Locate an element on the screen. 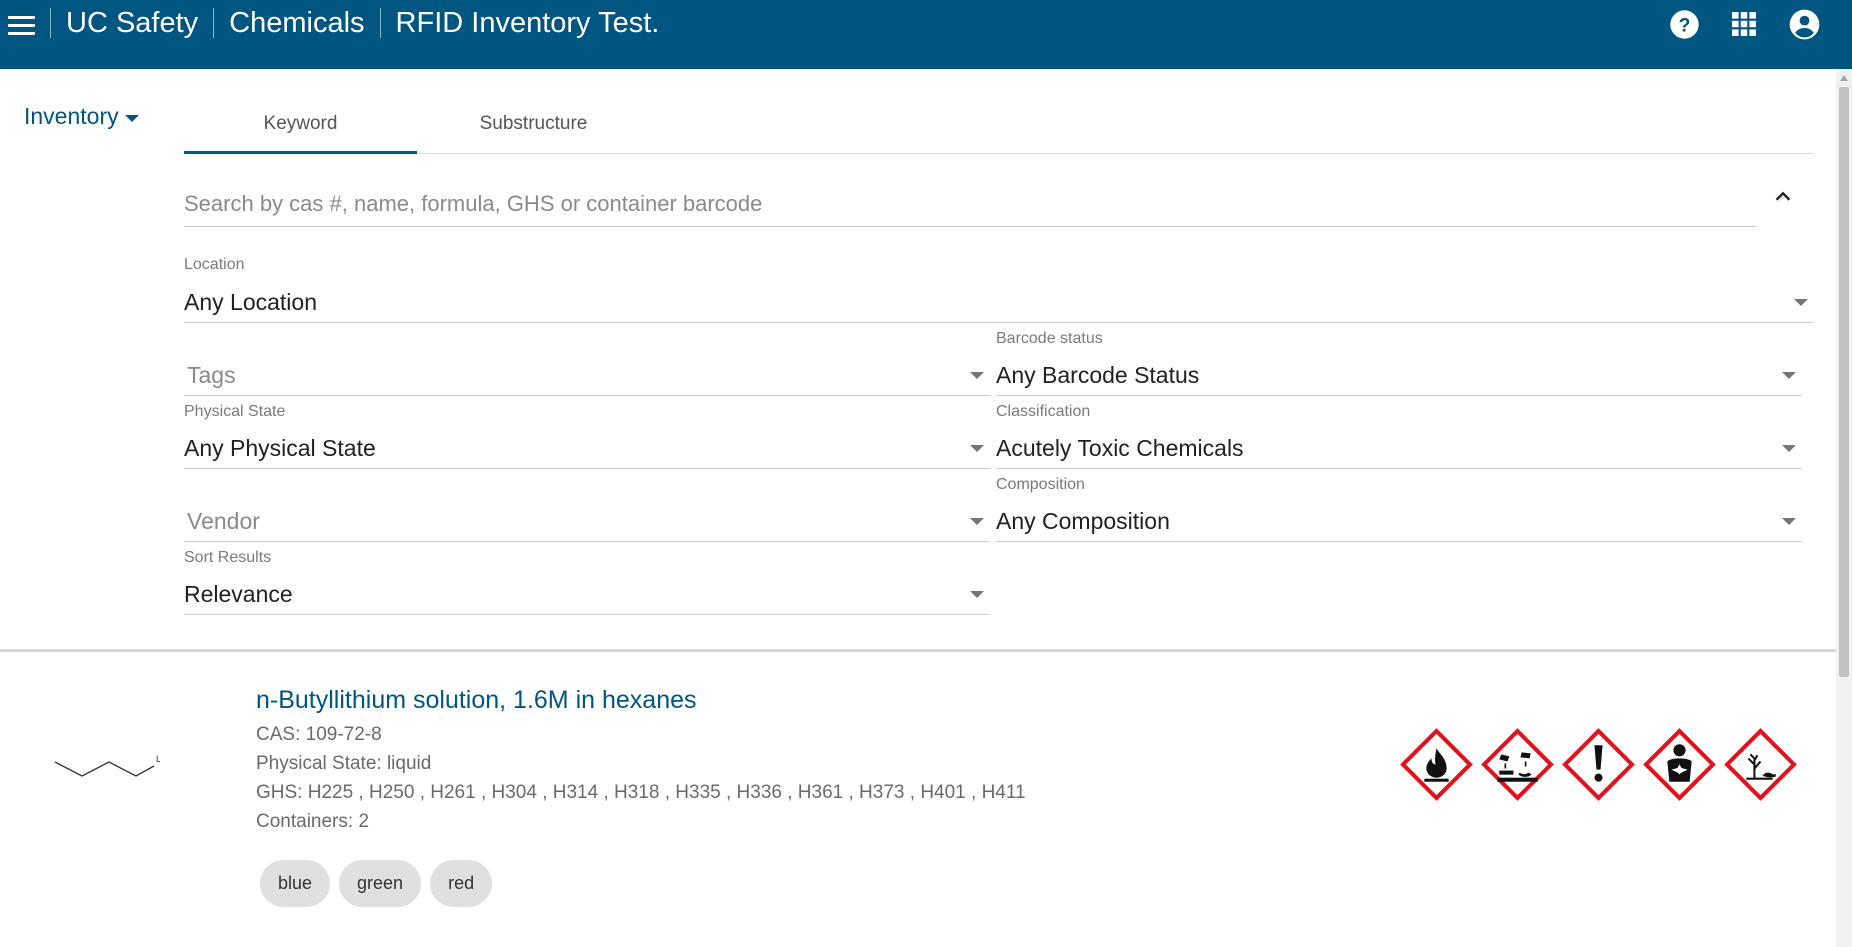  caret-down-icon is located at coordinates (131, 118).